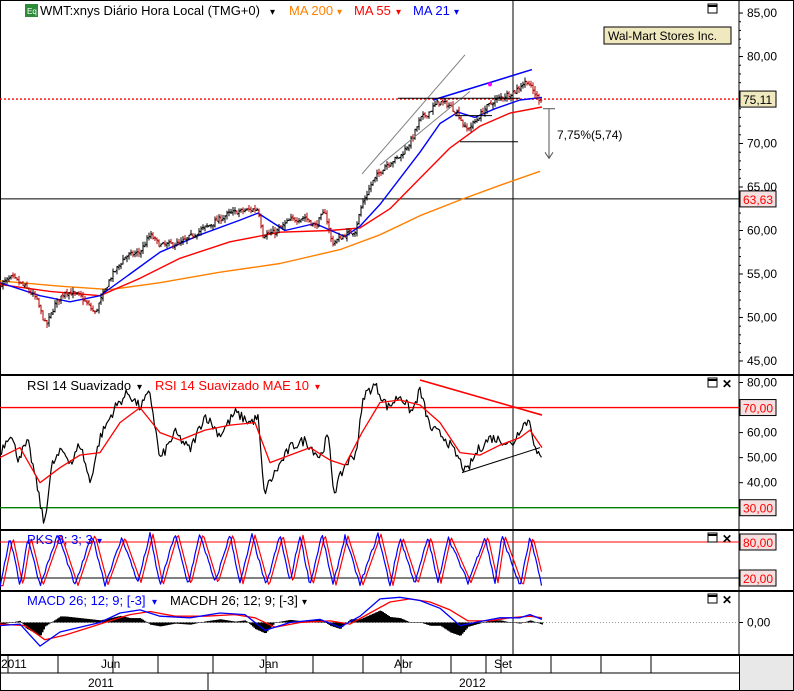 The height and width of the screenshot is (691, 794). I want to click on time-axis-corner, so click(766, 673).